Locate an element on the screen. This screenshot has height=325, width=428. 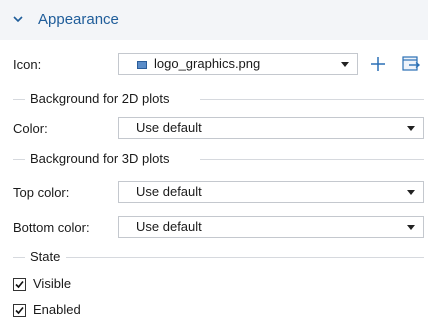
enabled-checkbox is located at coordinates (19, 310).